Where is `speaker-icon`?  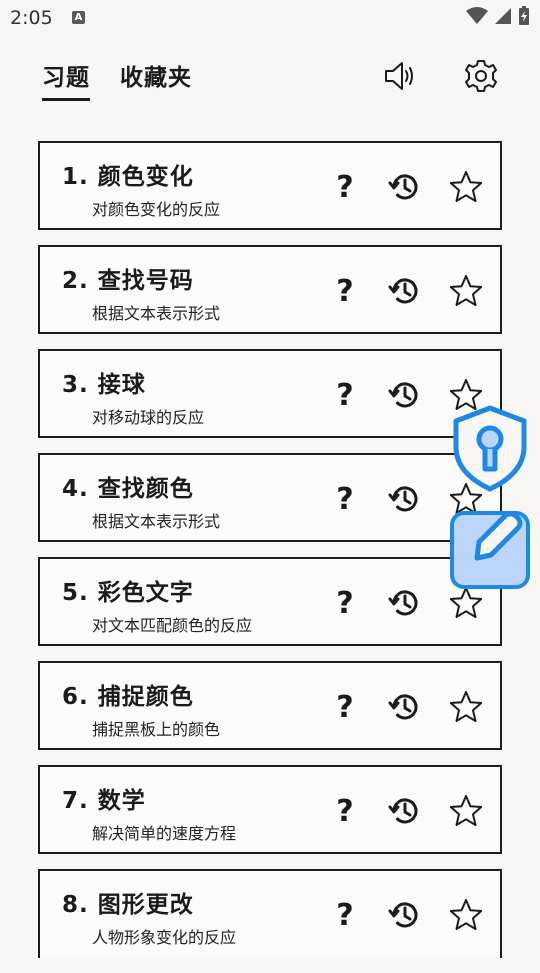
speaker-icon is located at coordinates (399, 76).